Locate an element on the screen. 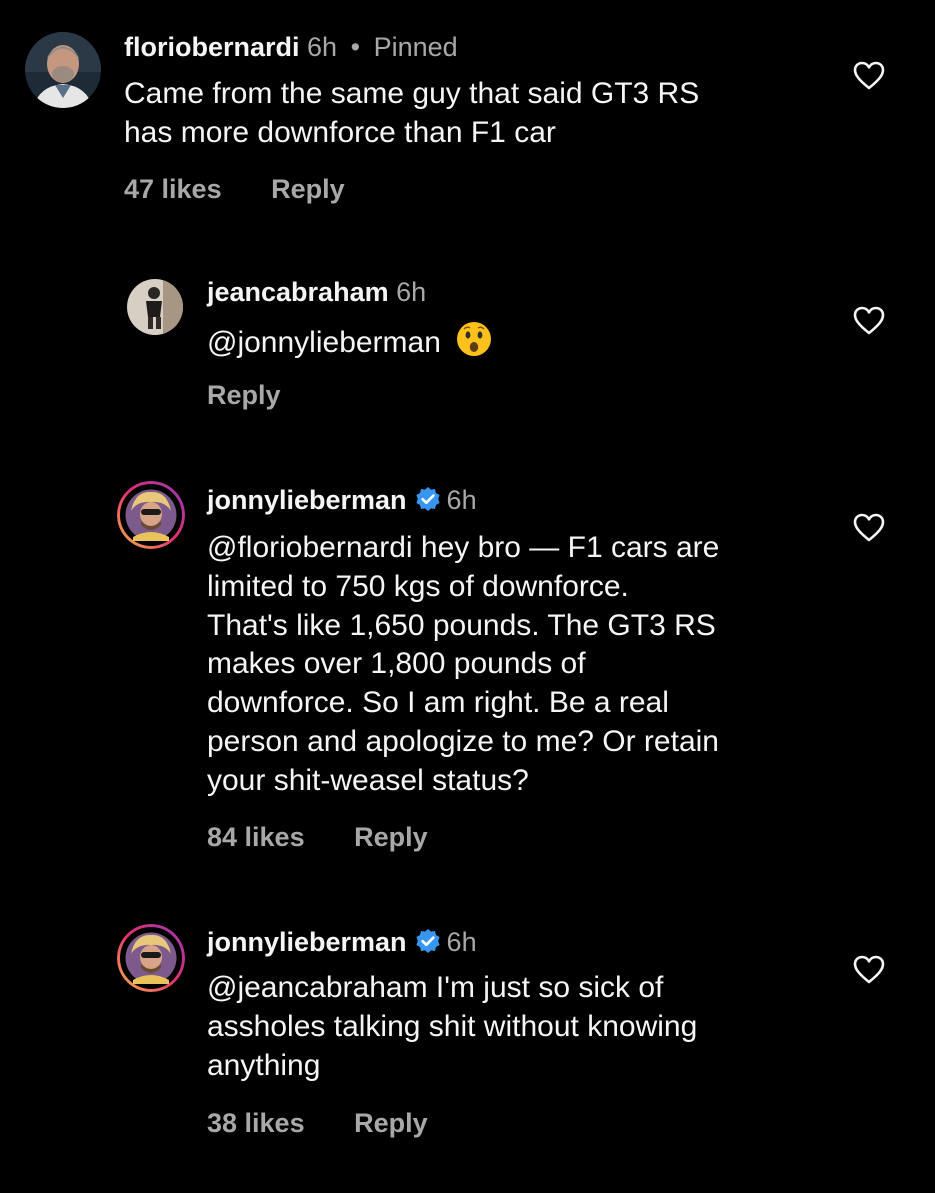  comment-text: @jonnylieberman is located at coordinates (350, 339).